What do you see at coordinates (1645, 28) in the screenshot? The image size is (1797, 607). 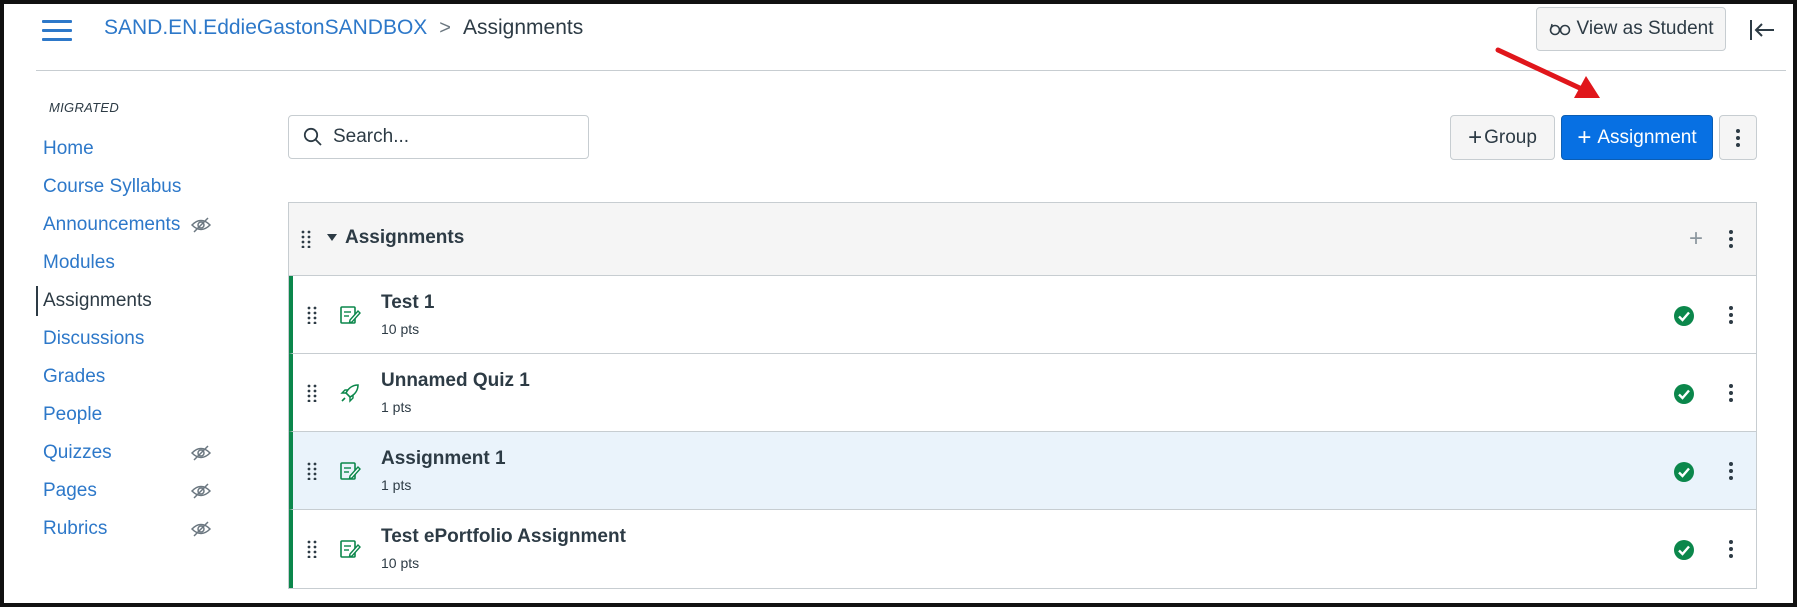 I see `view-as-student-label: View as Student` at bounding box center [1645, 28].